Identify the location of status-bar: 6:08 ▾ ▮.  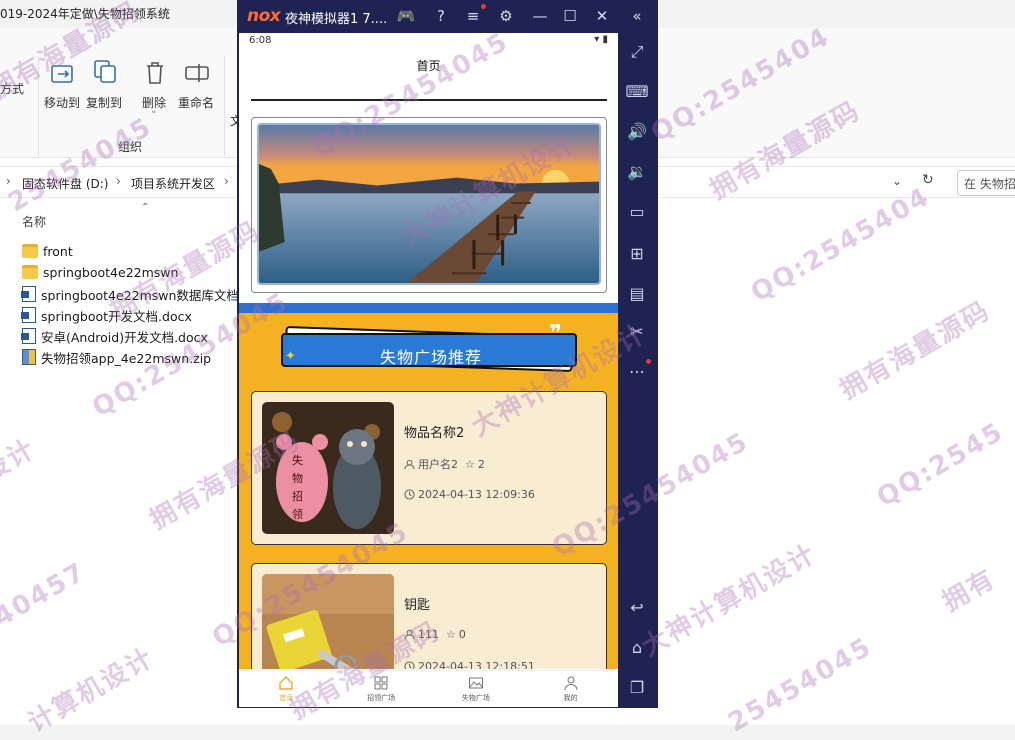
(428, 41).